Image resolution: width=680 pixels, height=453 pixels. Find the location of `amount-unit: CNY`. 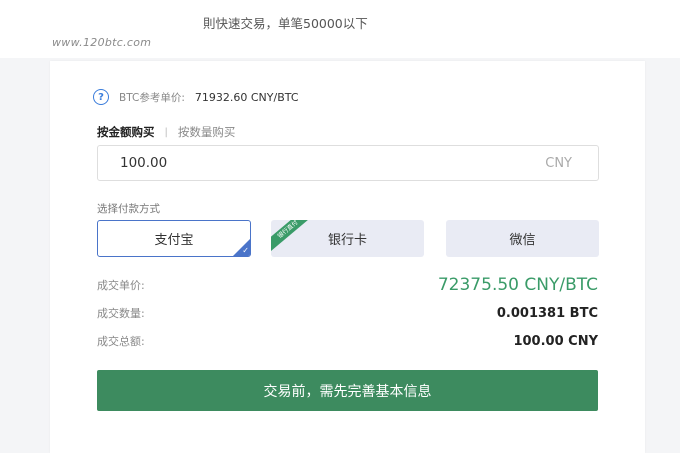

amount-unit: CNY is located at coordinates (558, 163).